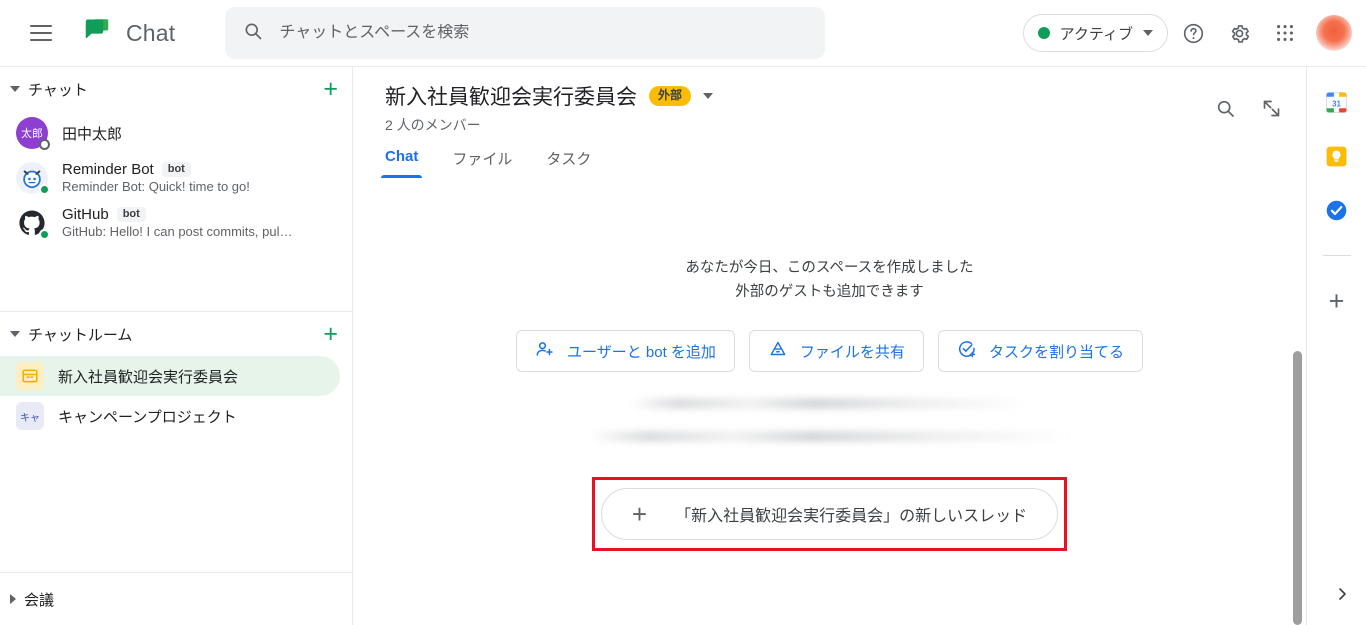 The image size is (1366, 625). What do you see at coordinates (792, 129) in the screenshot?
I see `conversation-header-info: 新入社員歓迎会実行委員会 外部 2 人のメンバー Chat ファイル タスク` at bounding box center [792, 129].